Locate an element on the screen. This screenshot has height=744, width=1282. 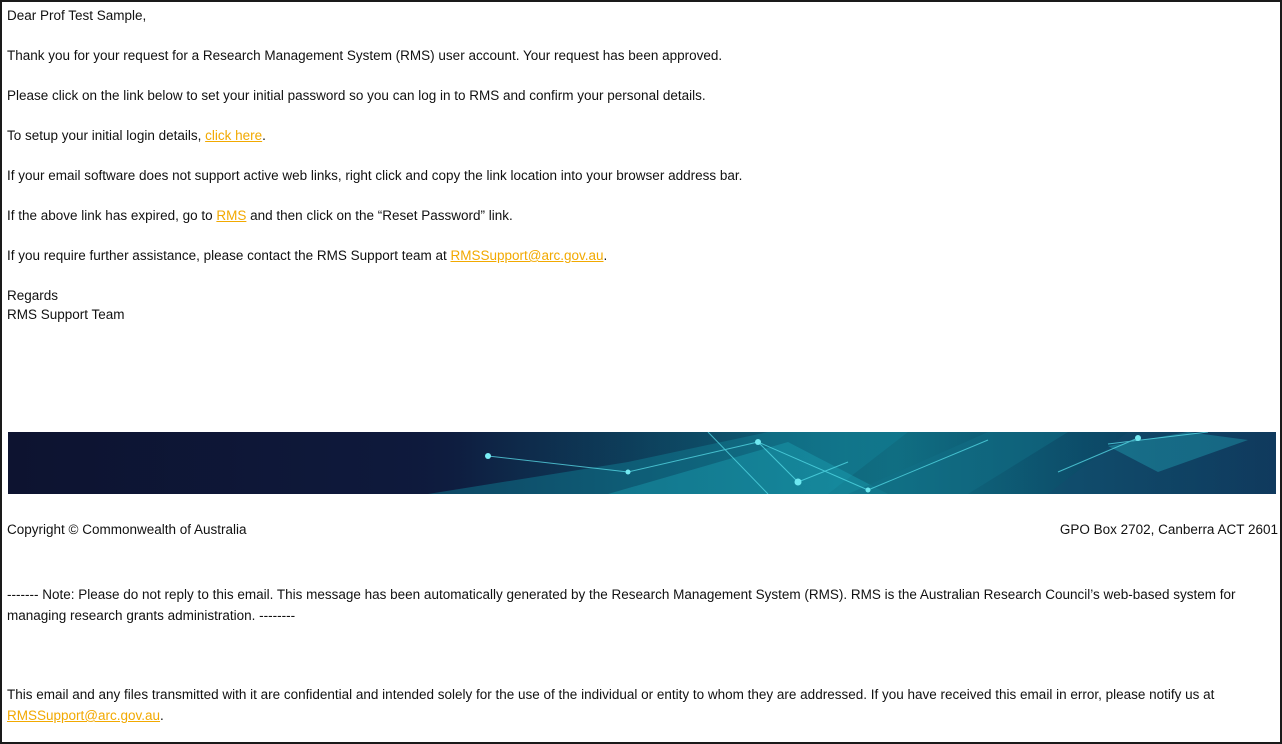
regards-text: Regards is located at coordinates (33, 295).